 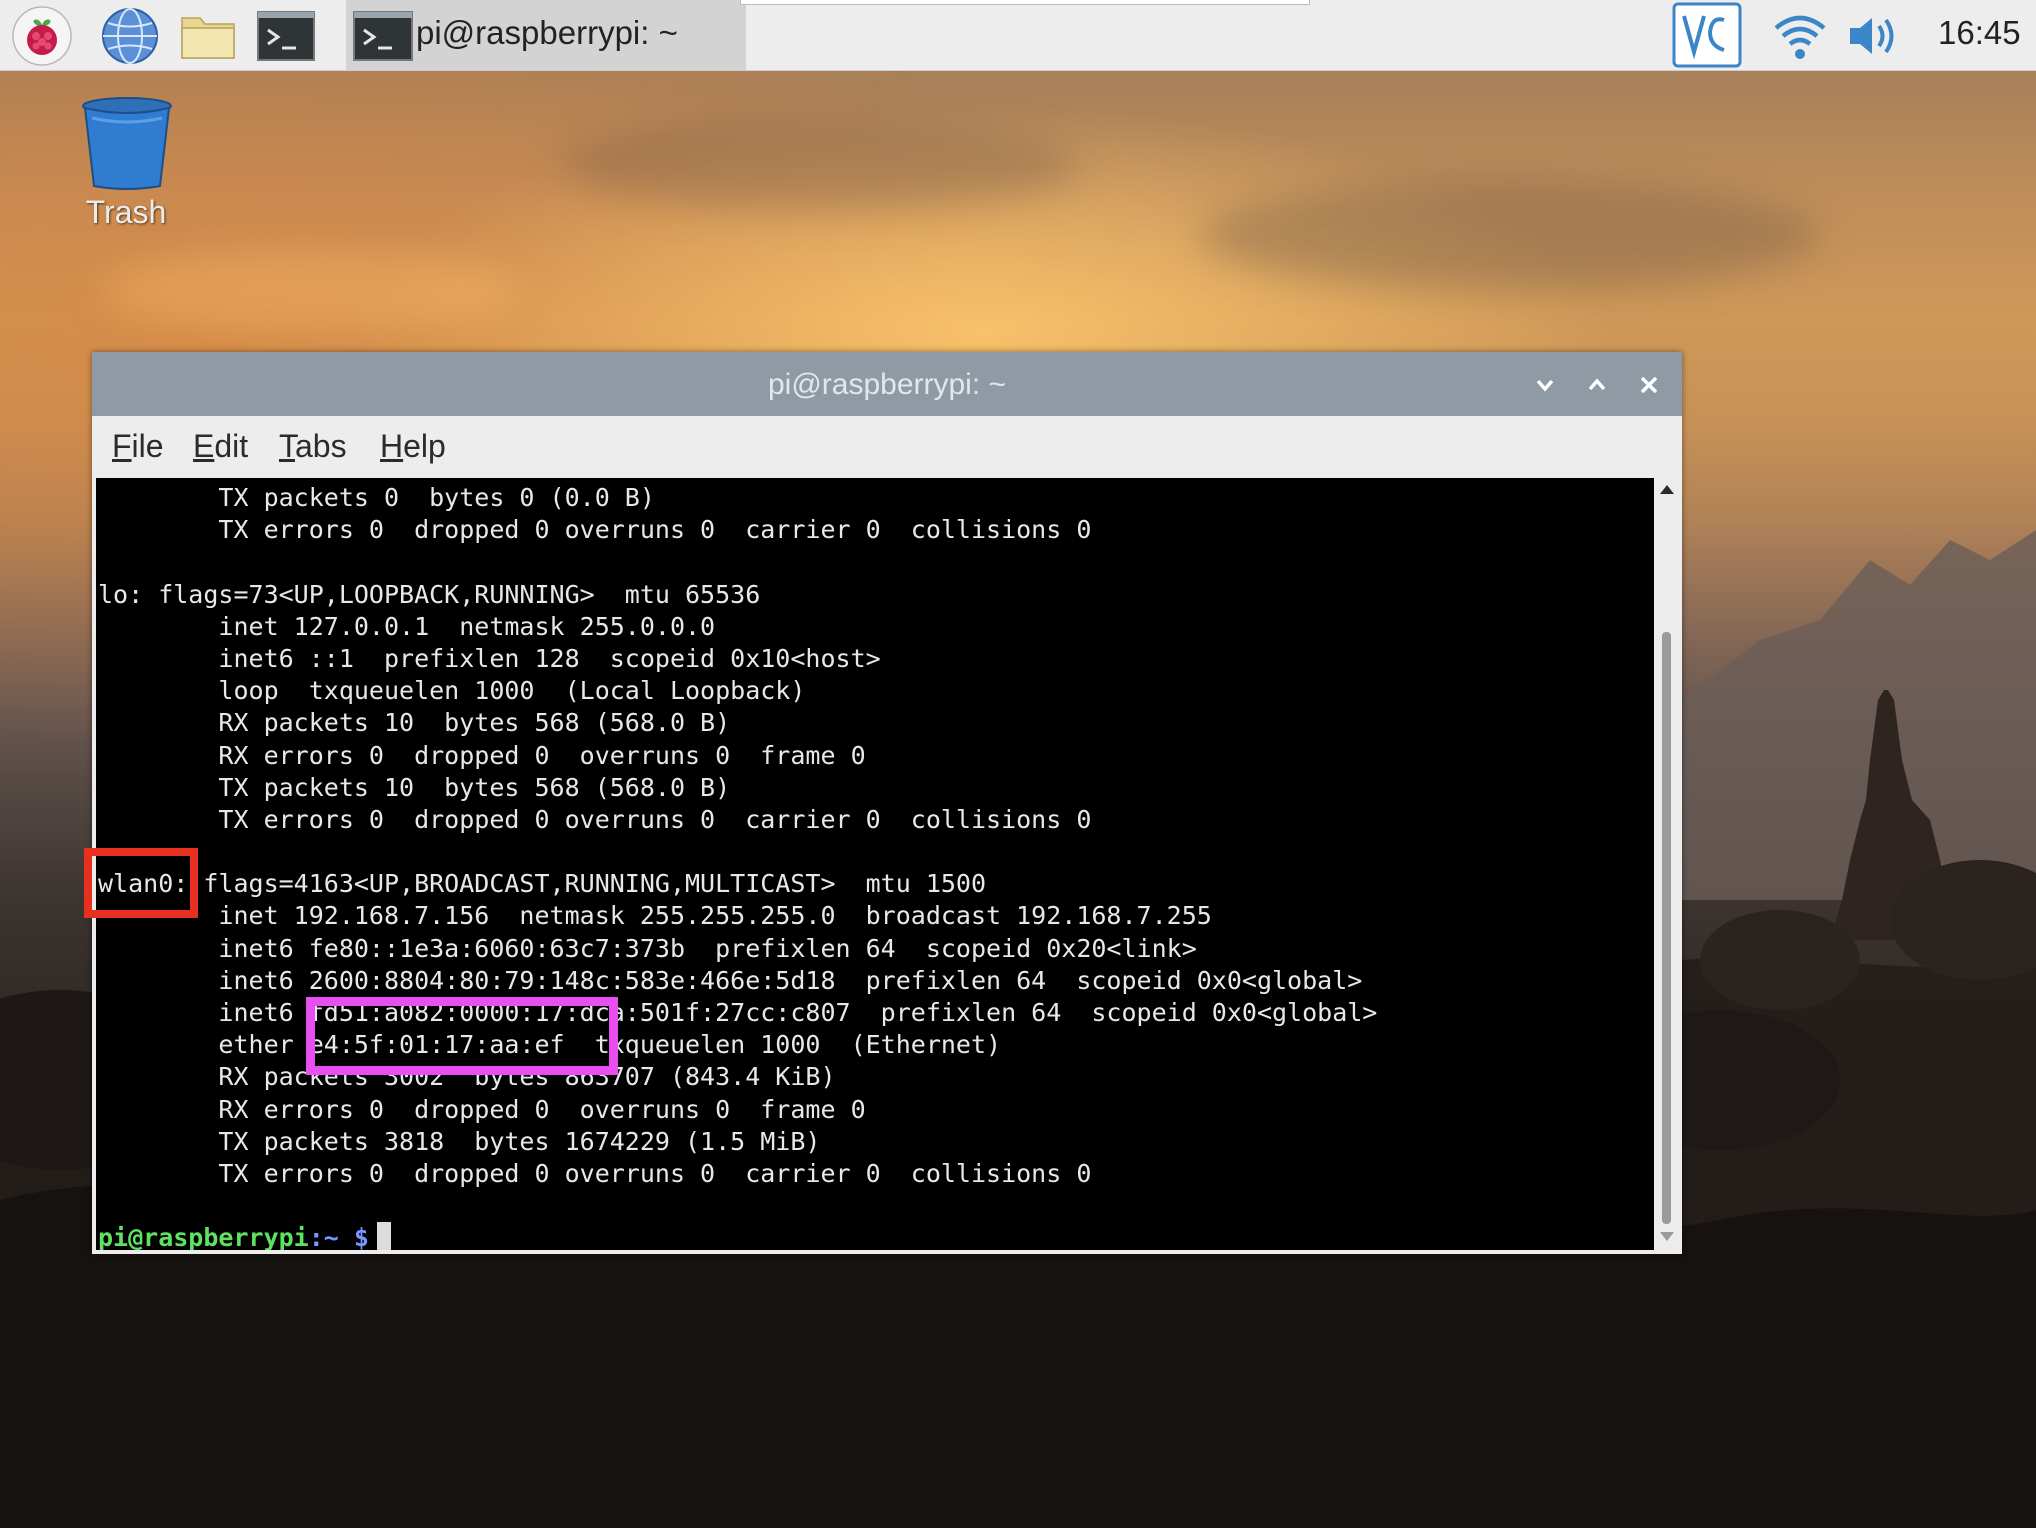 I want to click on terminal-title: pi@raspberrypi: ~, so click(x=887, y=384).